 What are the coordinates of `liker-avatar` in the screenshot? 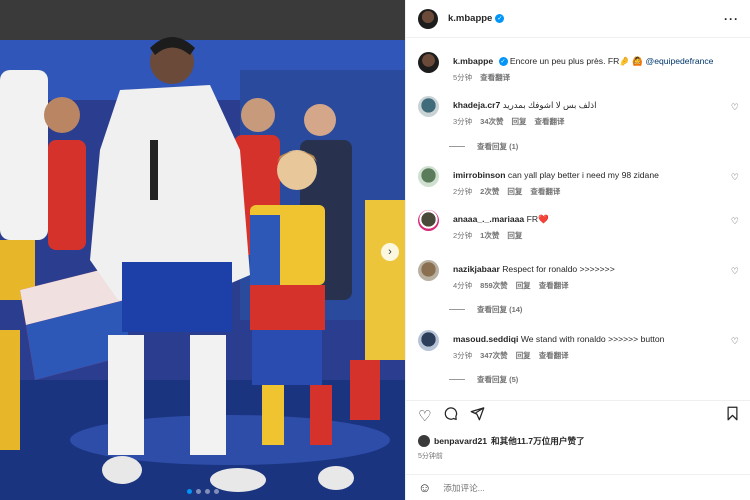 It's located at (424, 441).